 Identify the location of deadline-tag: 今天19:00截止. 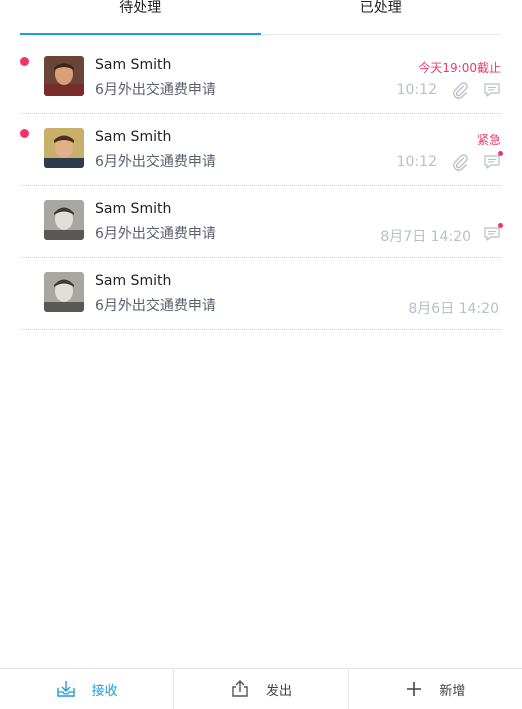
(459, 68).